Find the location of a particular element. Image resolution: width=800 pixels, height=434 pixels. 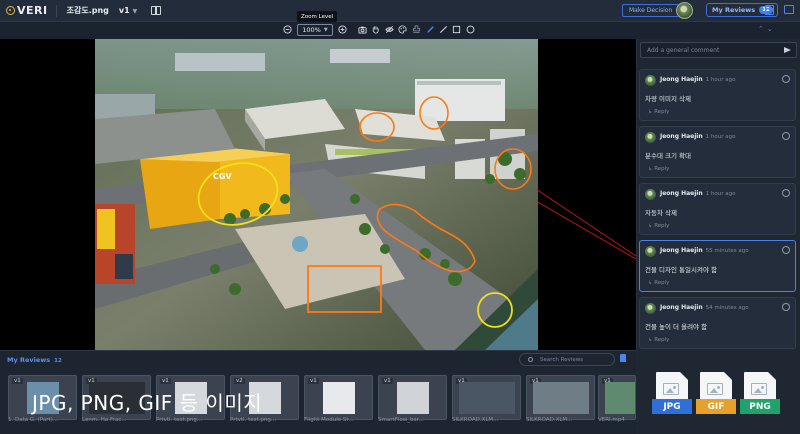

chevron-down-icon: ⌄ is located at coordinates (771, 29).